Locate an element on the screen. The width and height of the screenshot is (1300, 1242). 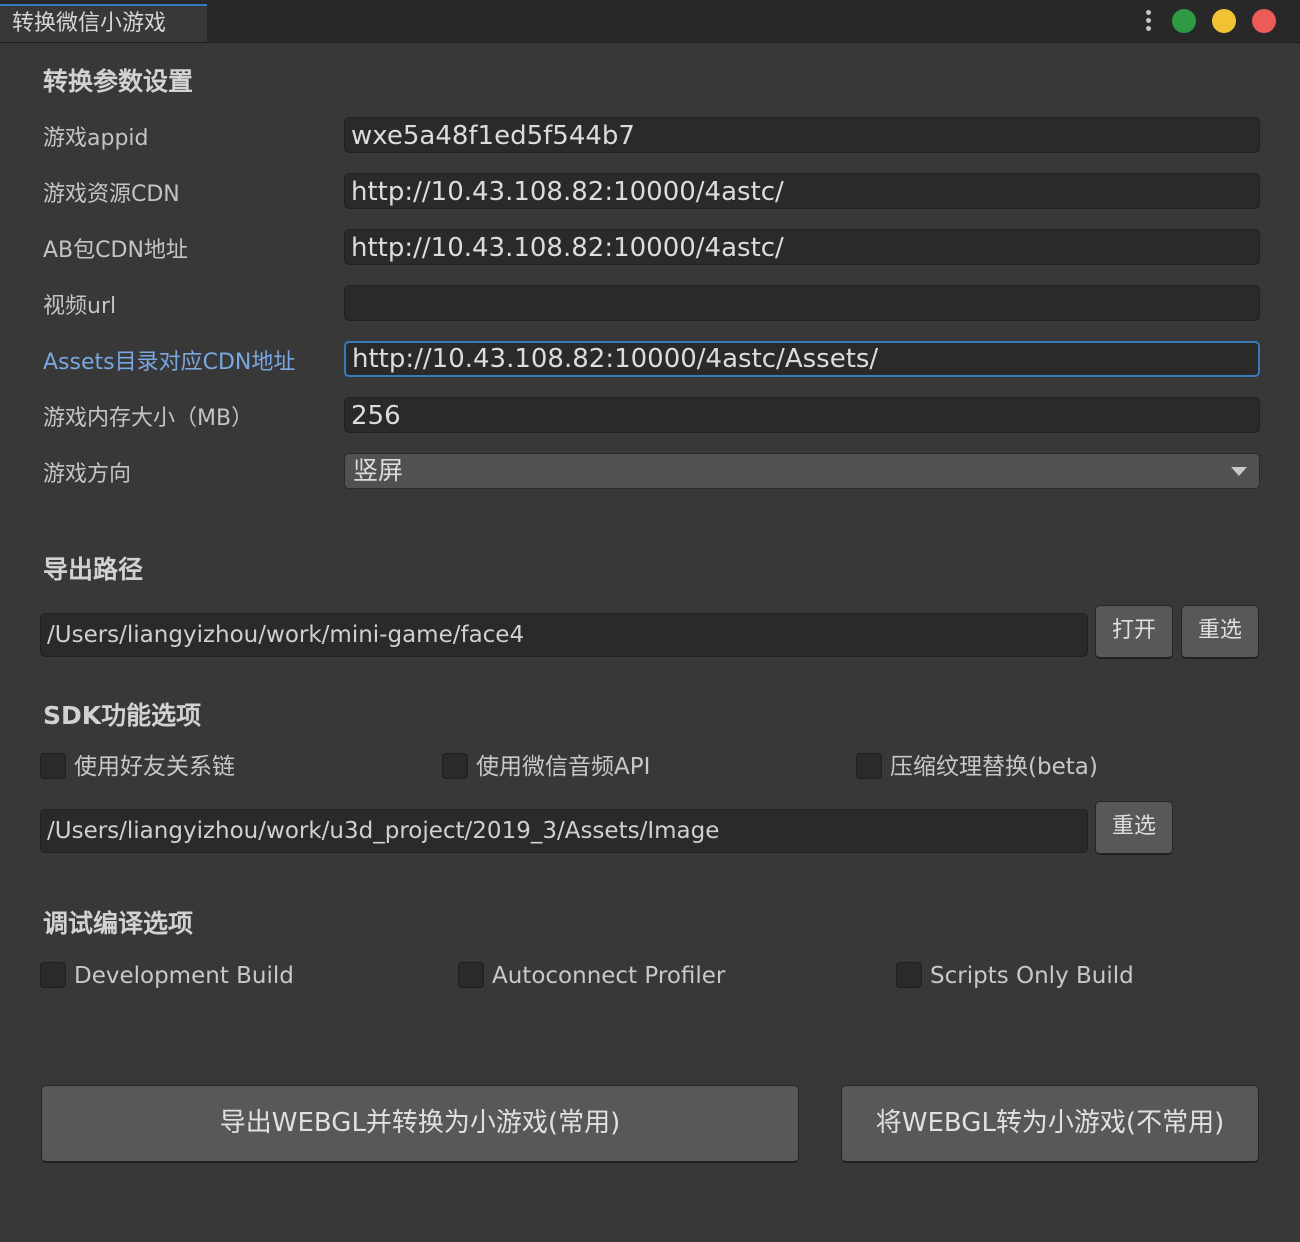
memory-size-input: 256 is located at coordinates (802, 415).